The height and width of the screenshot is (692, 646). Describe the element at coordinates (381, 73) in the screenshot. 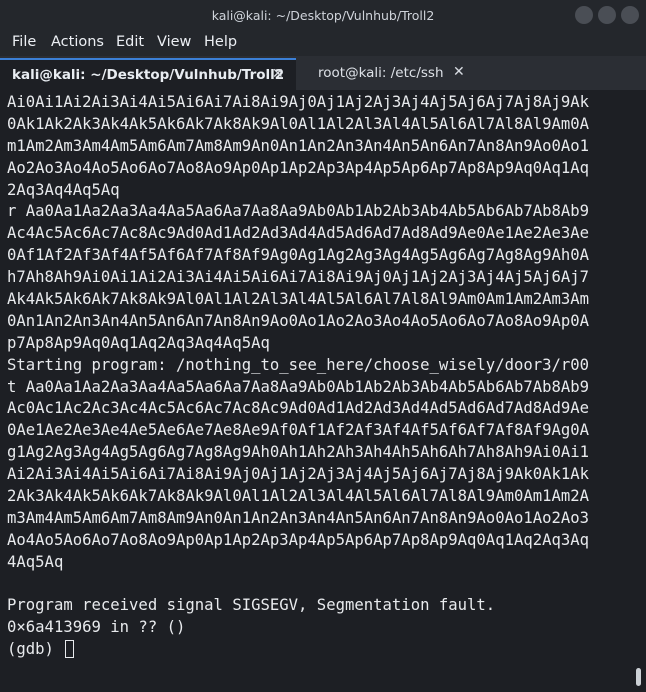

I see `tab-label: root@kali: /etc/ssh` at that location.